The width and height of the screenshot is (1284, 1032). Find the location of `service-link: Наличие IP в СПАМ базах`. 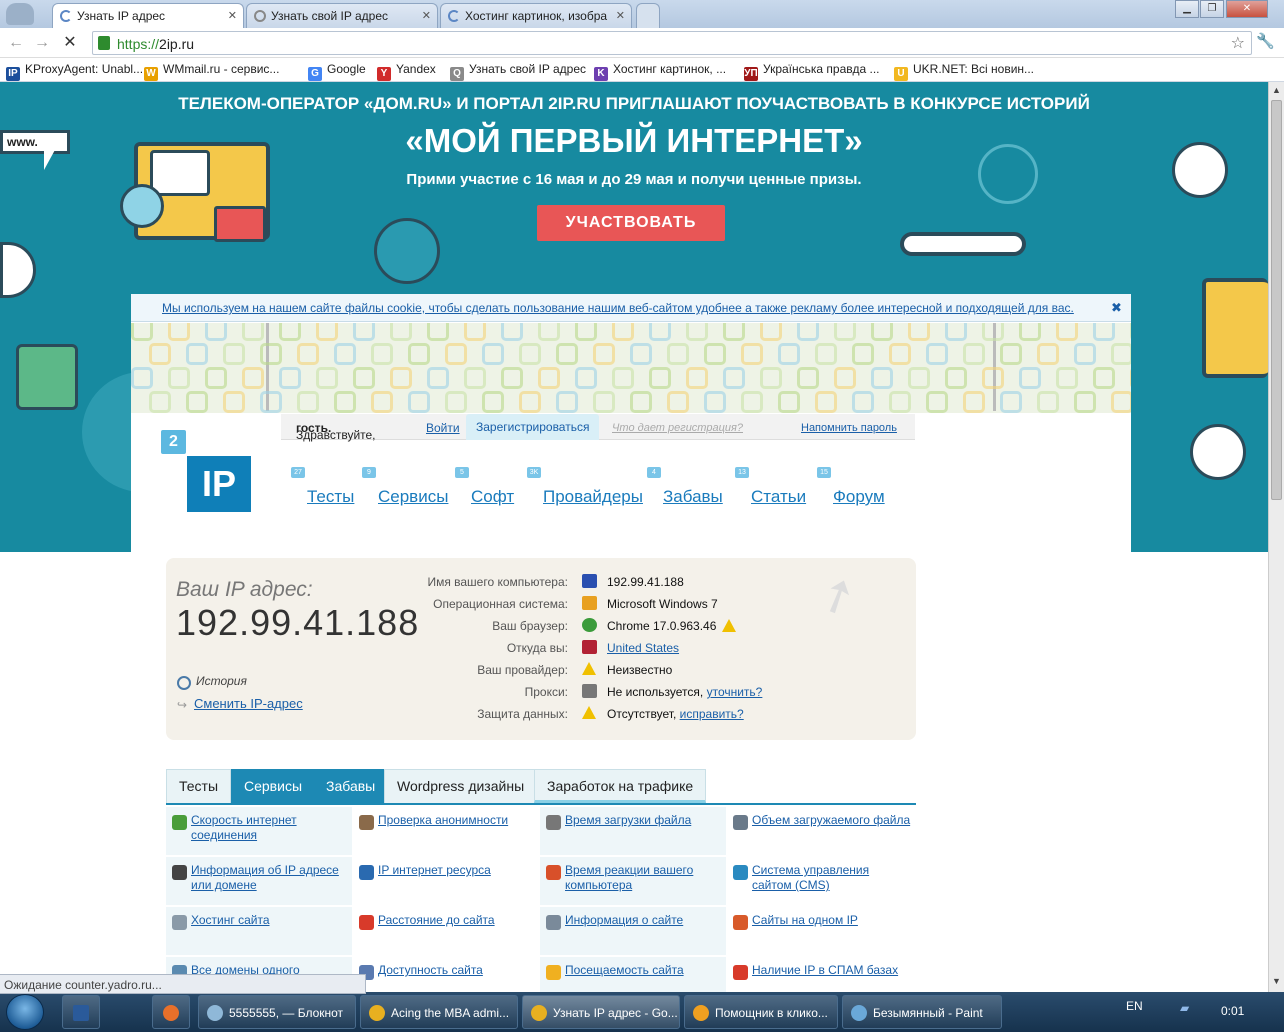

service-link: Наличие IP в СПАМ базах is located at coordinates (832, 970).